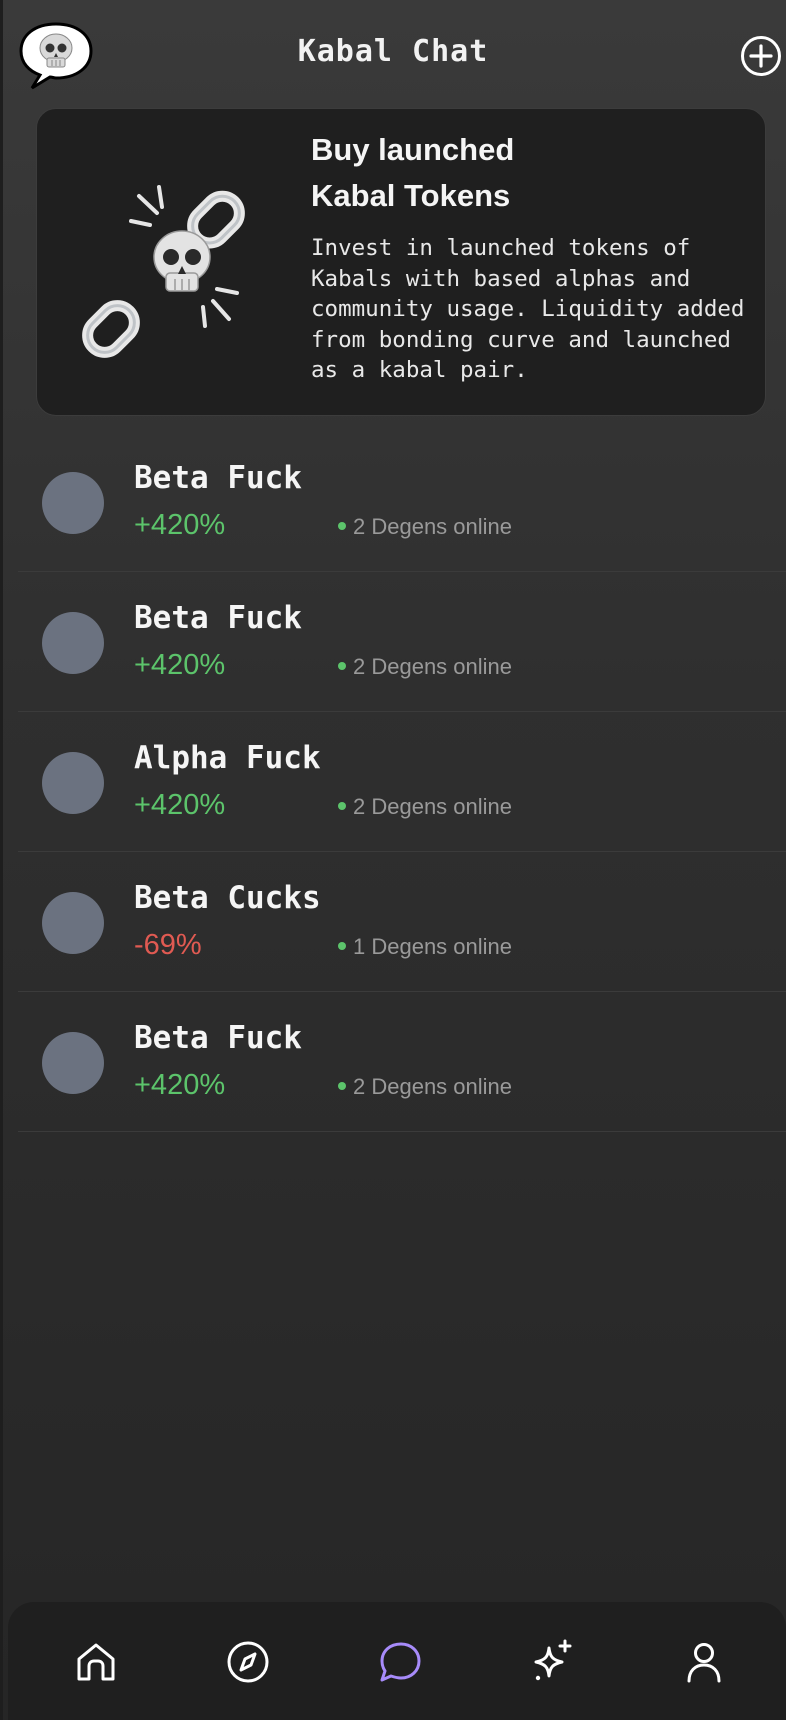 The height and width of the screenshot is (1720, 786). Describe the element at coordinates (552, 1662) in the screenshot. I see `sparkles-icon` at that location.